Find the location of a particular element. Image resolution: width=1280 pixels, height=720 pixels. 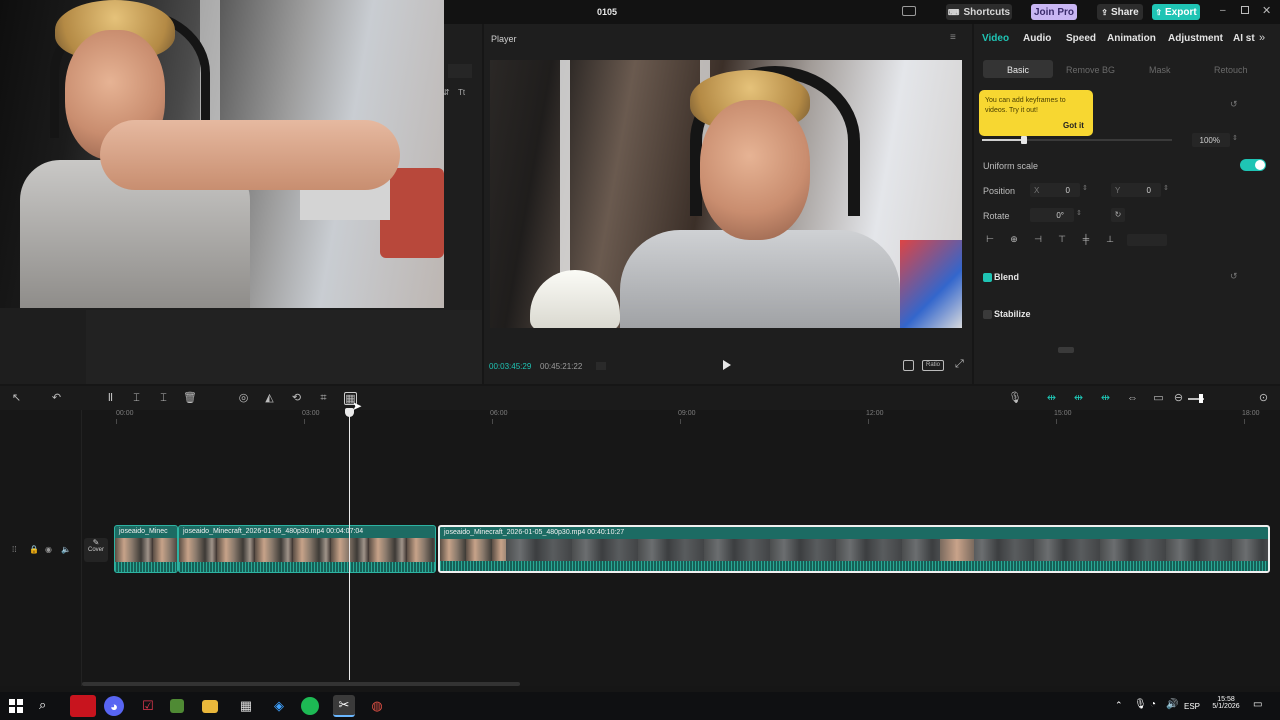

rotate-stepper-icon: ⇕ is located at coordinates (1079, 213).